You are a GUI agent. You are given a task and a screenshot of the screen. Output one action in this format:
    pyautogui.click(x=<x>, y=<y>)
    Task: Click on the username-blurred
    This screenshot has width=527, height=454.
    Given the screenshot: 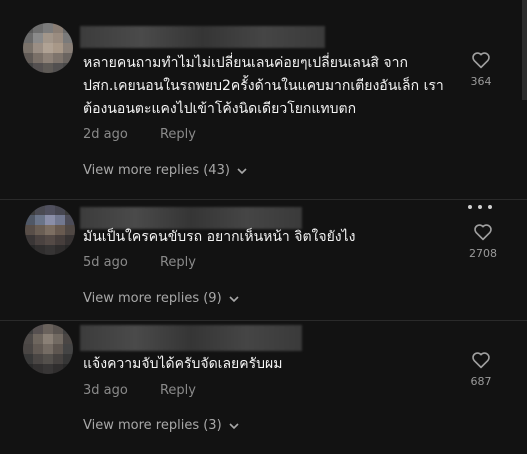 What is the action you would take?
    pyautogui.click(x=191, y=338)
    